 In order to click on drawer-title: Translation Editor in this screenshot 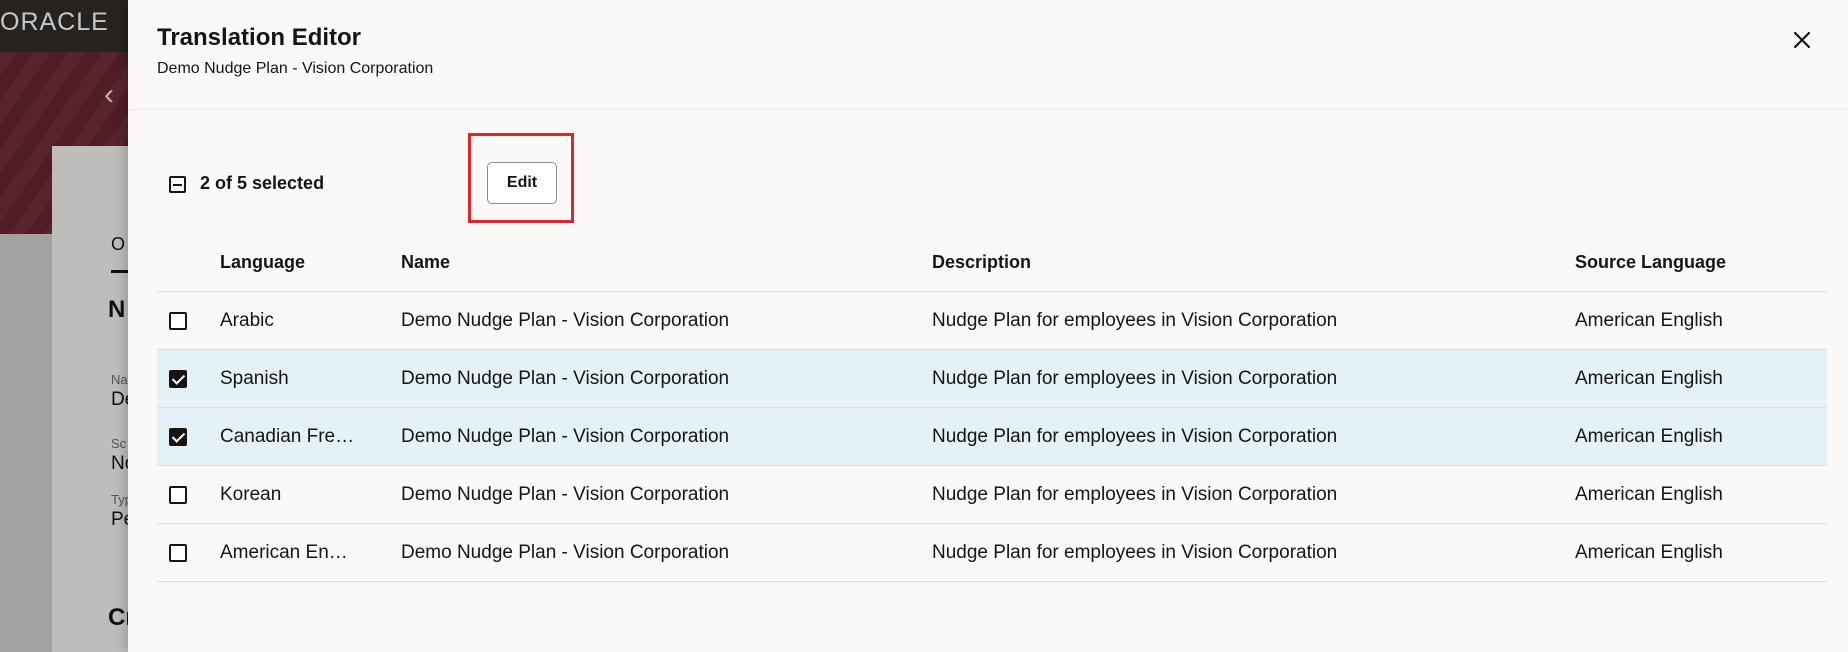, I will do `click(259, 37)`.